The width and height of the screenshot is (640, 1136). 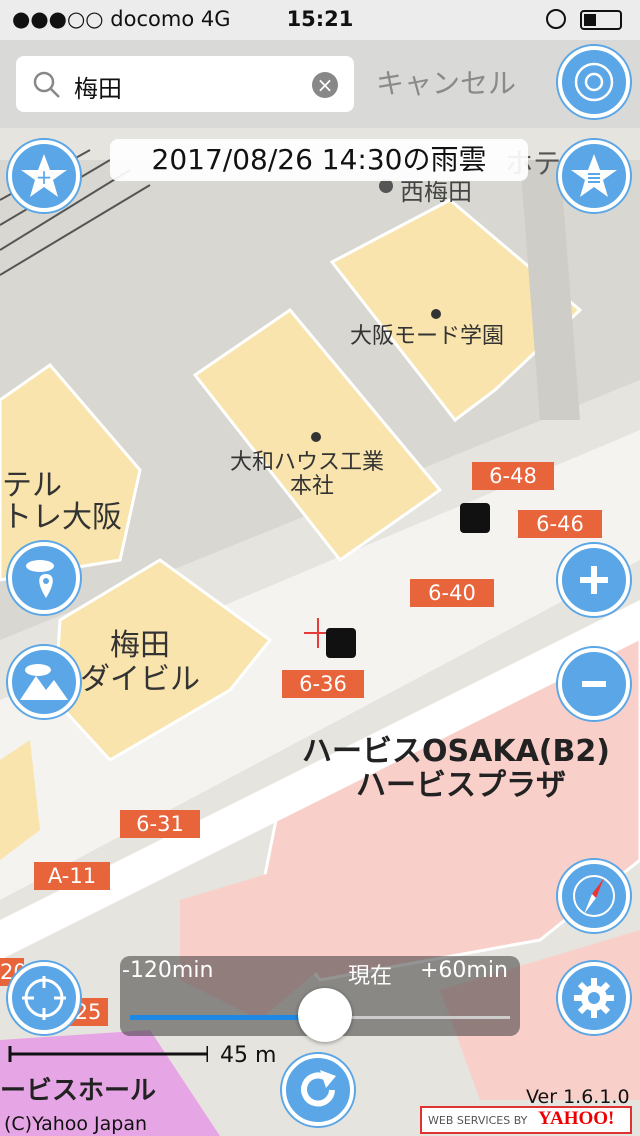 I want to click on map-label-umeda2: ダイビル, so click(x=140, y=679).